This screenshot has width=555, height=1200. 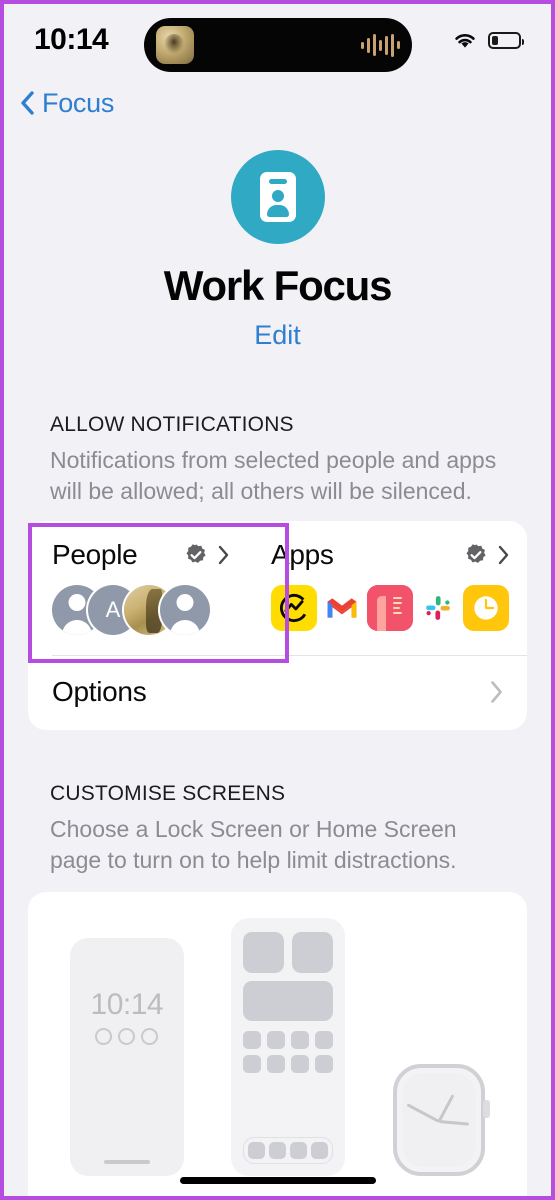 What do you see at coordinates (277, 197) in the screenshot?
I see `id-badge-icon` at bounding box center [277, 197].